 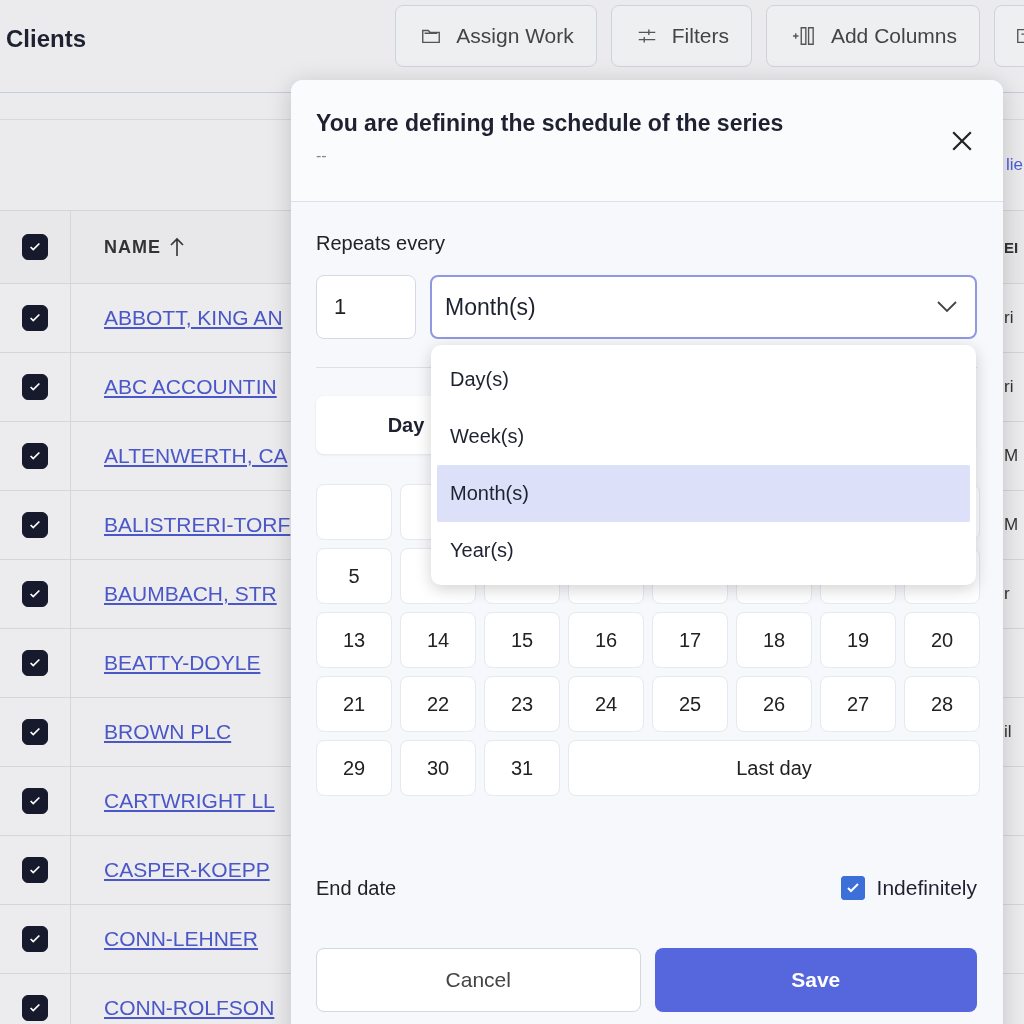 I want to click on save-button: Save, so click(x=815, y=980).